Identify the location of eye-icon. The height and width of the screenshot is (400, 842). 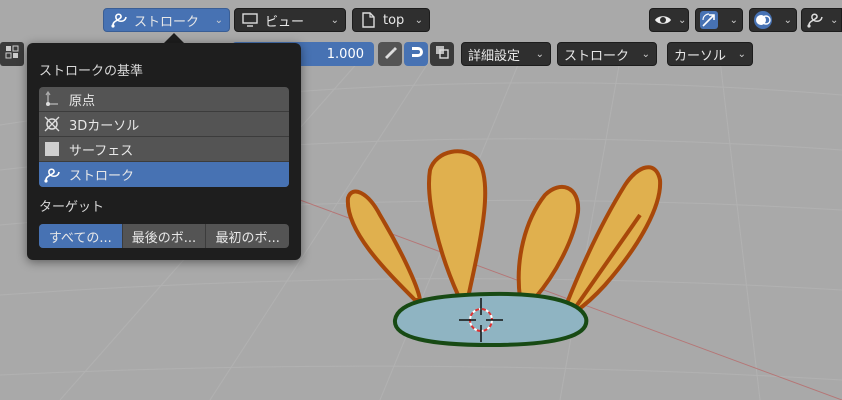
(663, 20).